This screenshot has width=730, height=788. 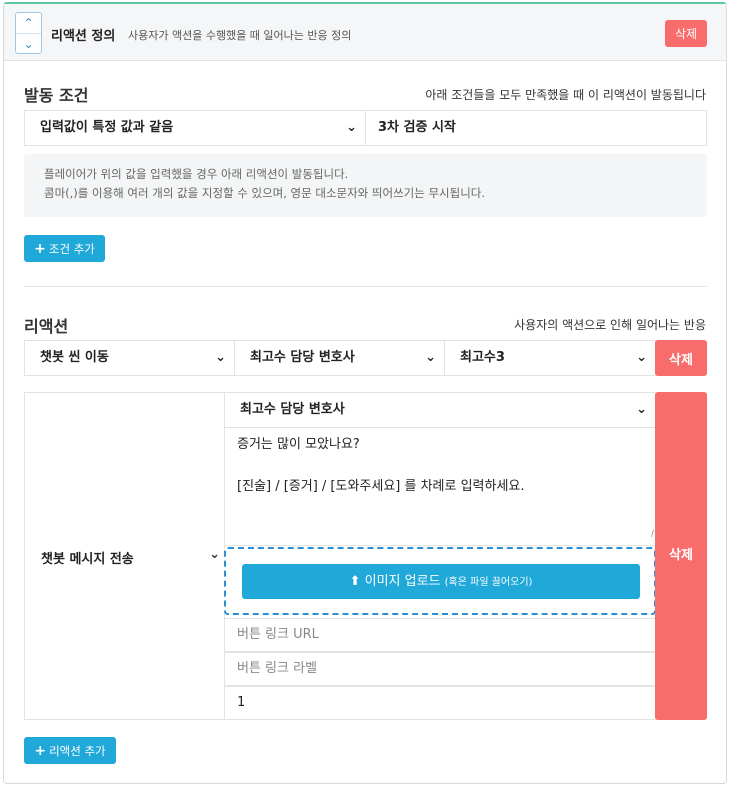 I want to click on reaction-type-value: 챗봇 씬 이동, so click(x=74, y=357).